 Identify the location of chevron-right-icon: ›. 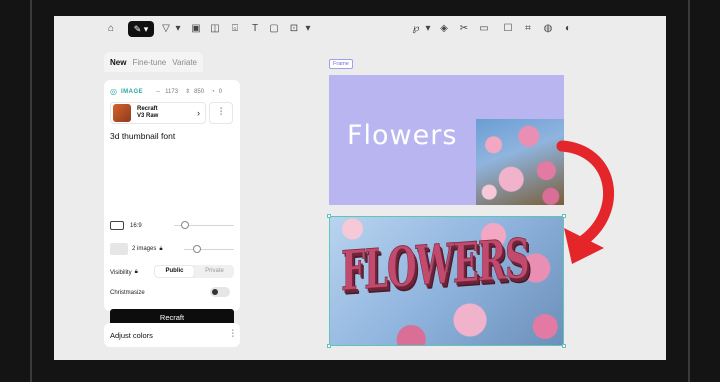
(198, 113).